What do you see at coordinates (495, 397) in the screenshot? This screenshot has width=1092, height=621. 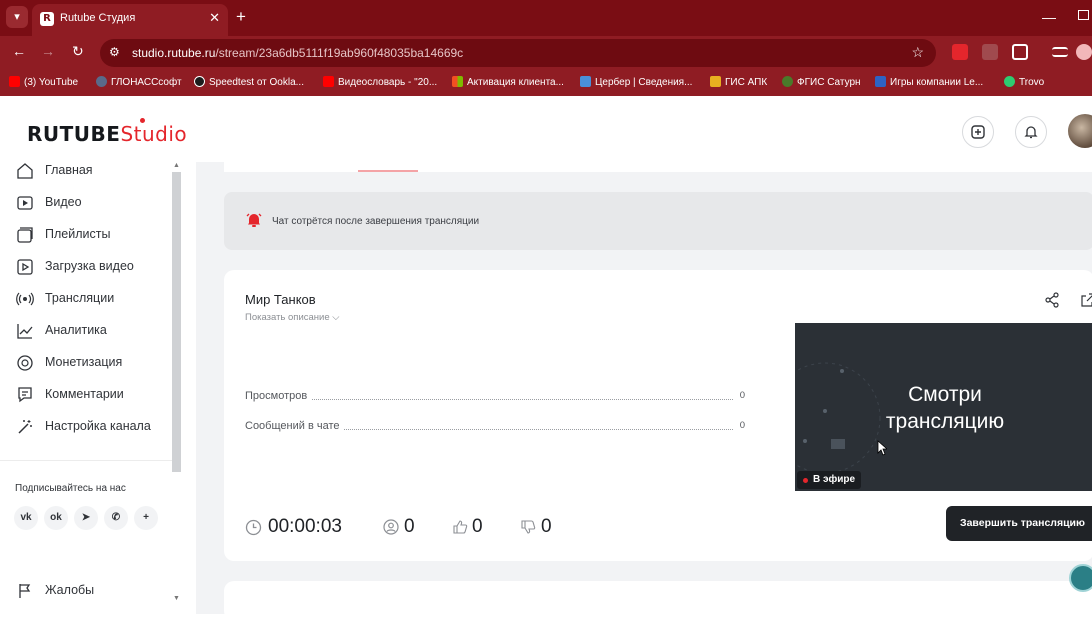 I see `stat-views-row: Просмотров 0` at bounding box center [495, 397].